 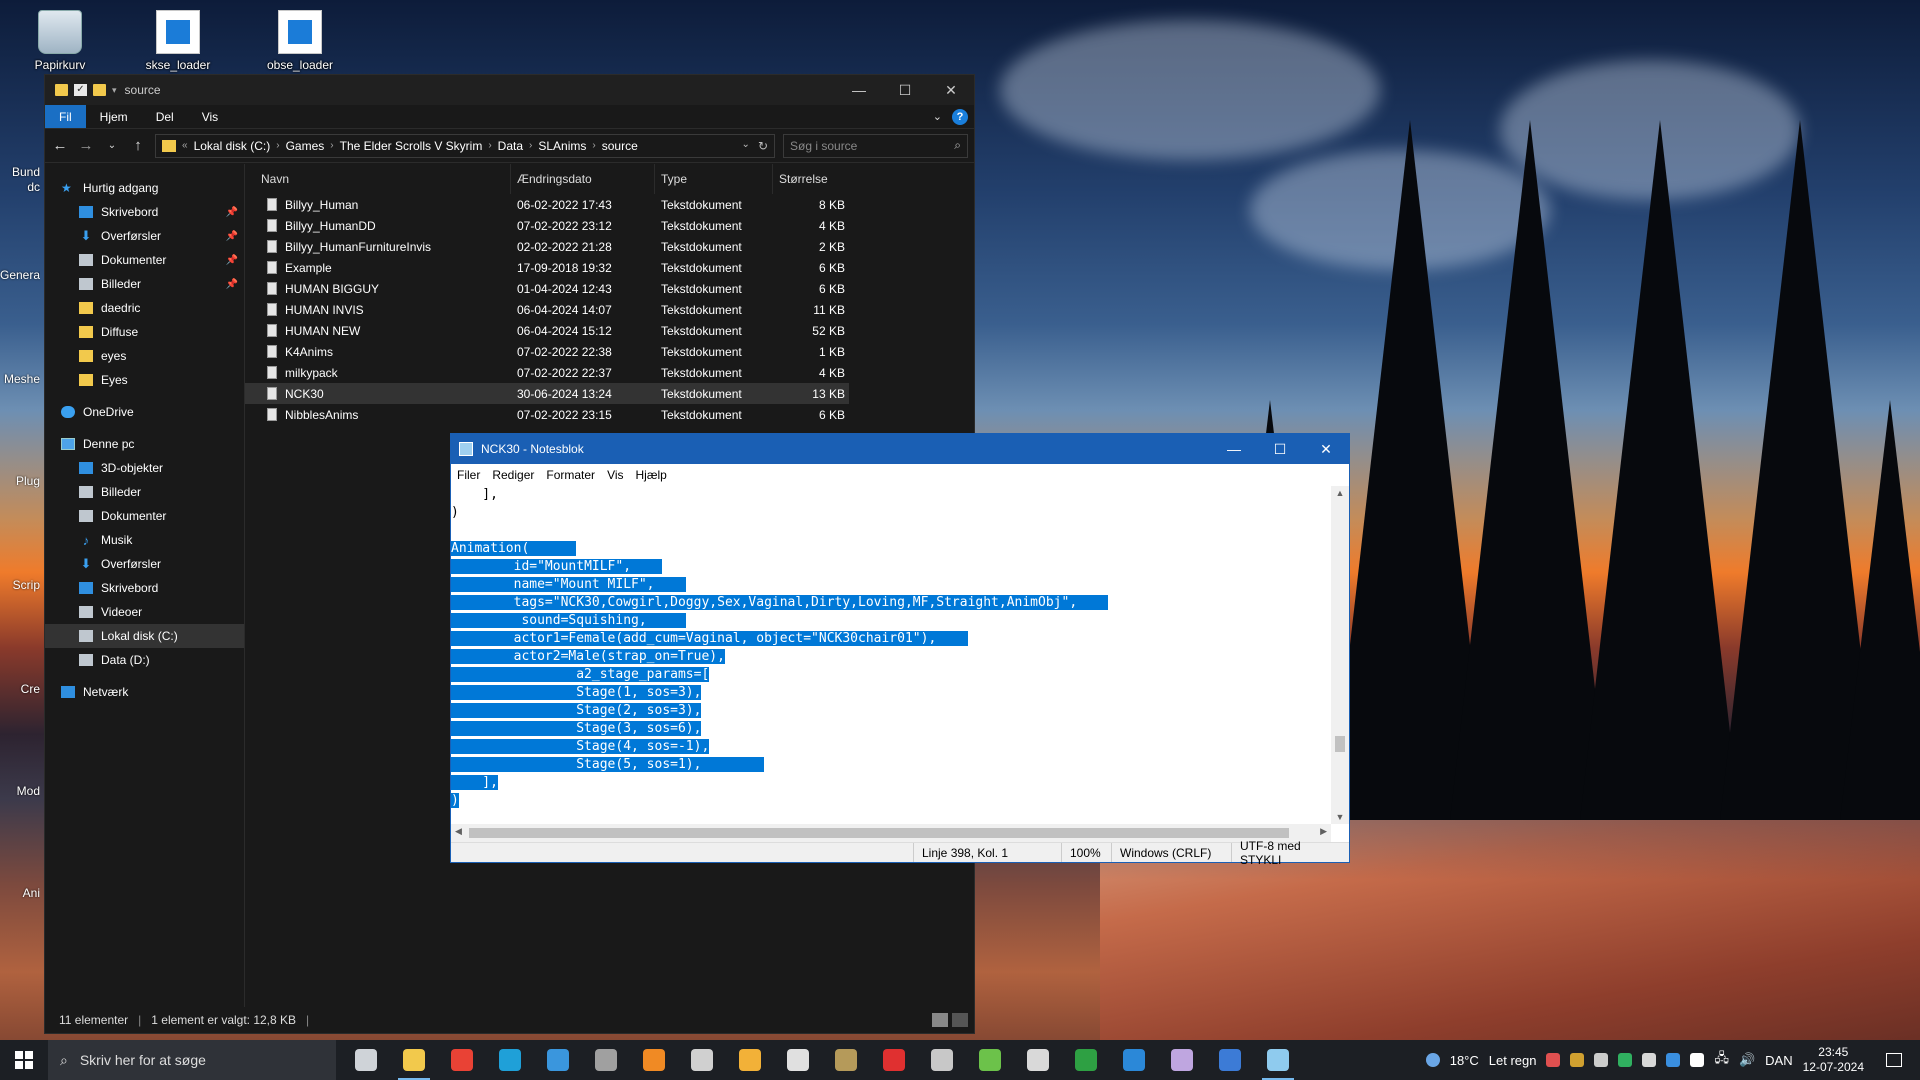 I want to click on nav-this-pc: Denne pc, so click(x=144, y=444).